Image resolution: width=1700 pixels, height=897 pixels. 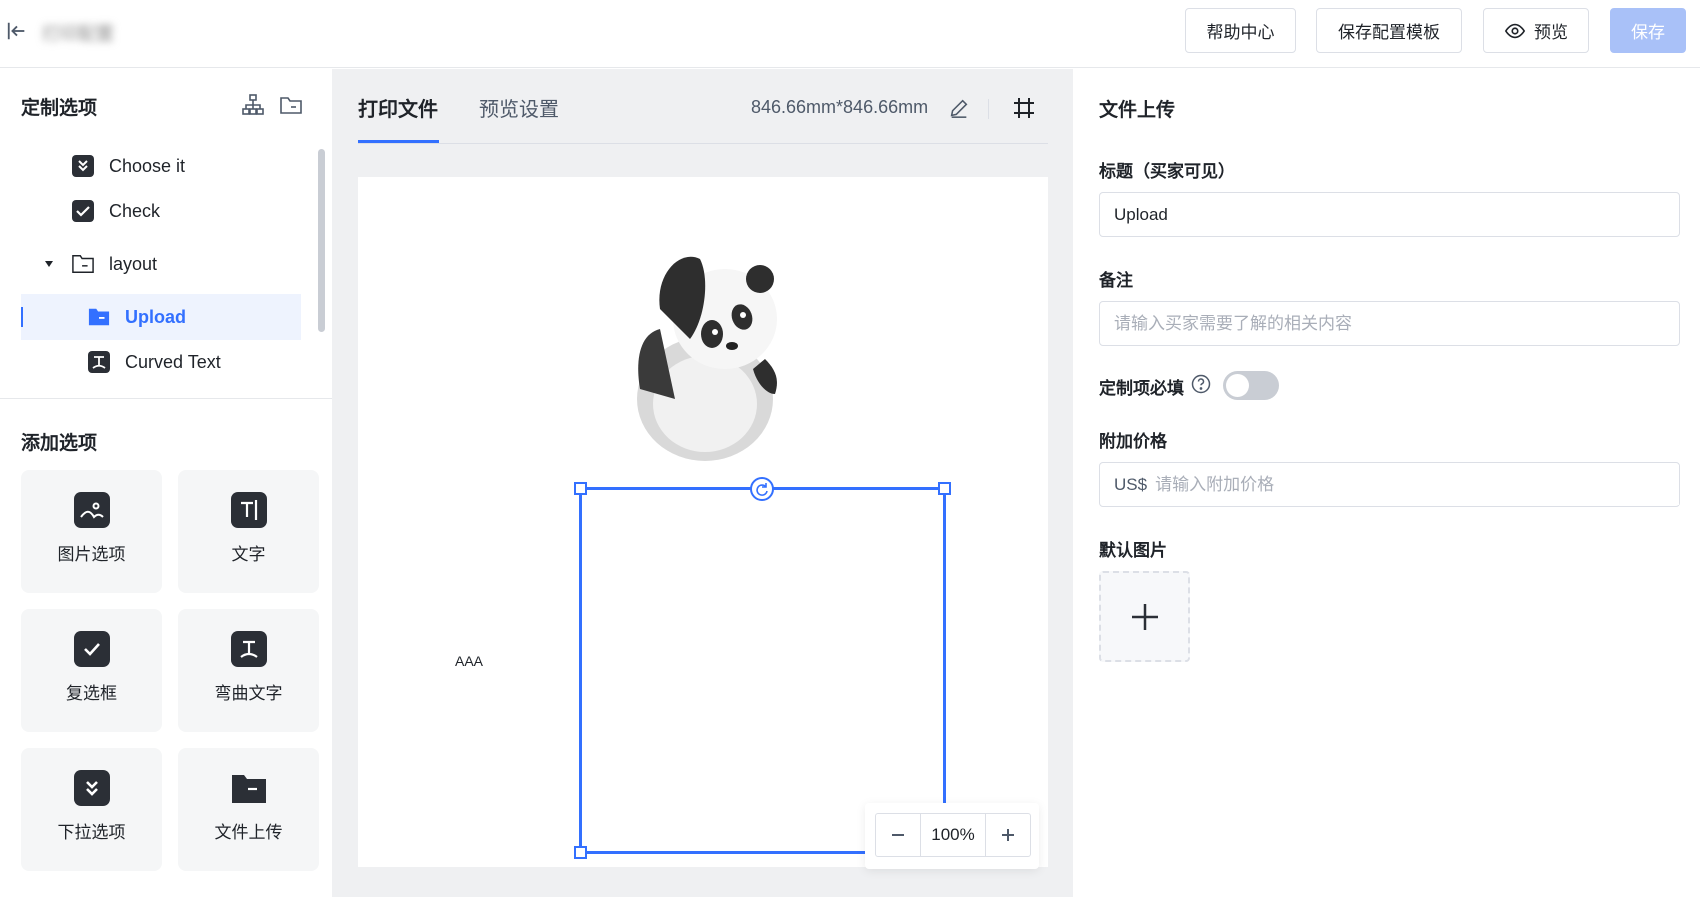 I want to click on tree-item-label: Check, so click(x=135, y=210).